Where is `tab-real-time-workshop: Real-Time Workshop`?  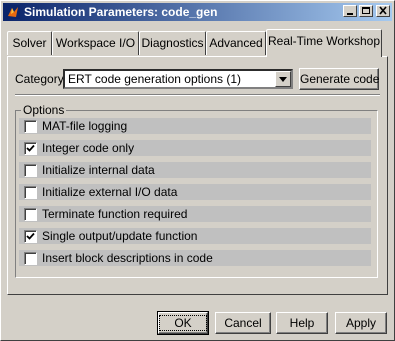
tab-real-time-workshop: Real-Time Workshop is located at coordinates (324, 43).